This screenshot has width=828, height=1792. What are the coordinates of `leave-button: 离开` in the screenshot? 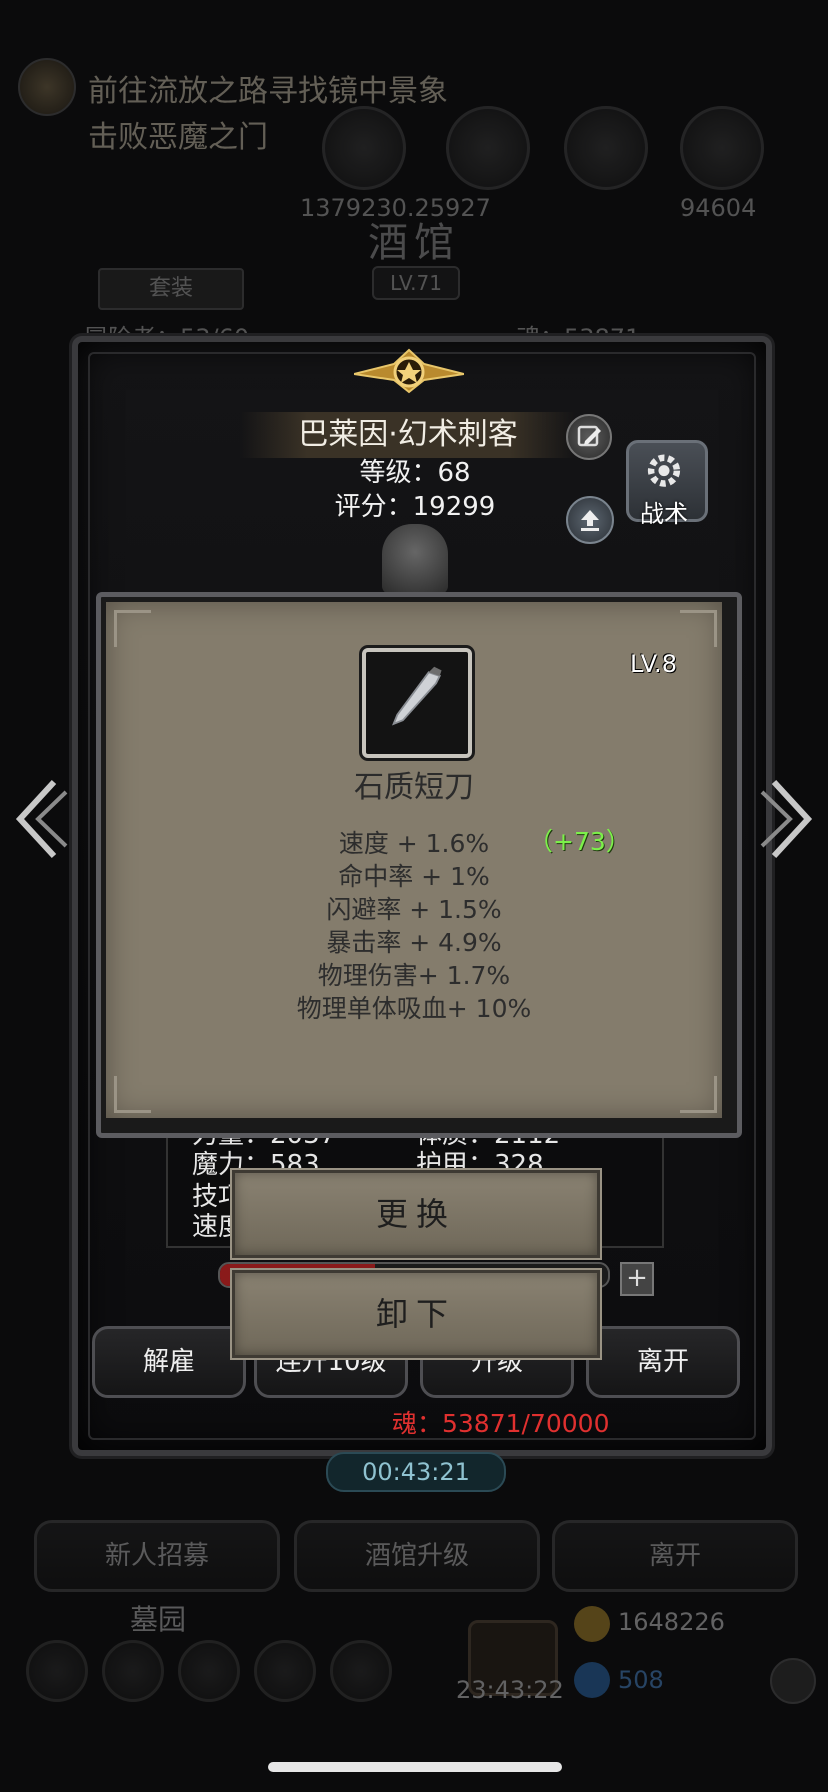 It's located at (663, 1362).